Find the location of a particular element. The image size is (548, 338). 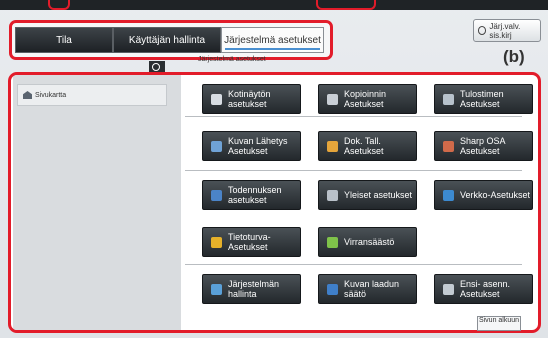

button-label: Virransäästö is located at coordinates (369, 242).